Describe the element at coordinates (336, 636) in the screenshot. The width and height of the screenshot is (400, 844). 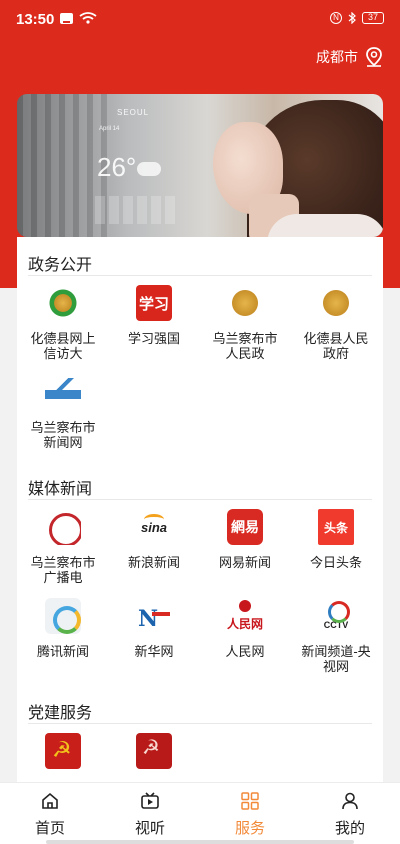
I see `app-cctv-news: CCTV 新闻频道-央视网` at that location.